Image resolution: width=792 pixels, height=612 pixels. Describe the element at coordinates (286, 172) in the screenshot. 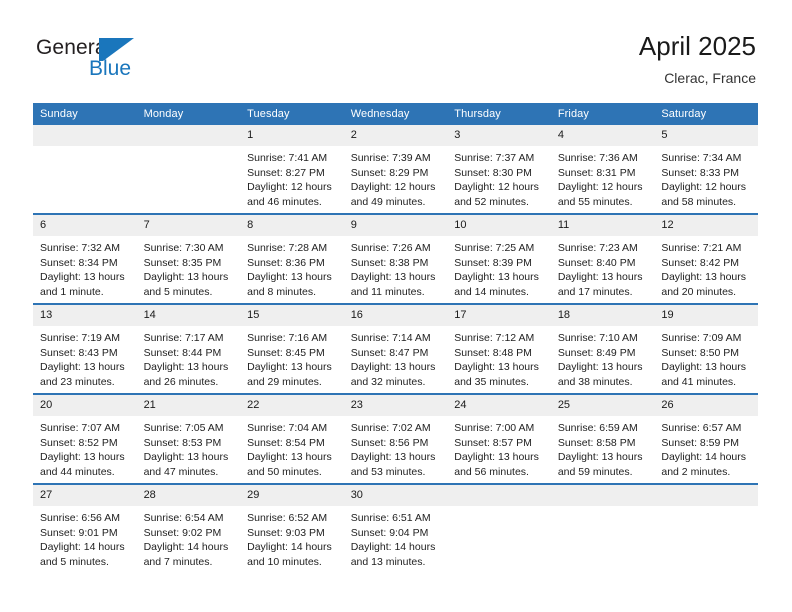

I see `sunset-text: Sunset: 8:27 PM` at that location.